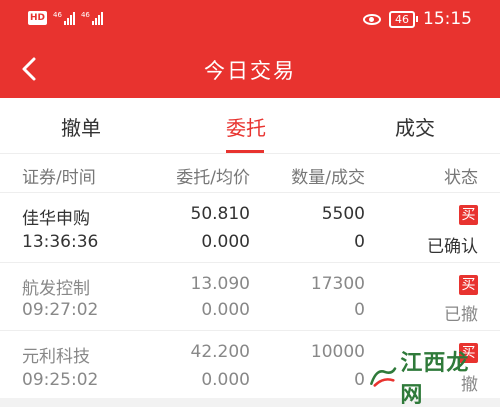 The height and width of the screenshot is (407, 500). What do you see at coordinates (250, 192) in the screenshot?
I see `header-divider` at bounding box center [250, 192].